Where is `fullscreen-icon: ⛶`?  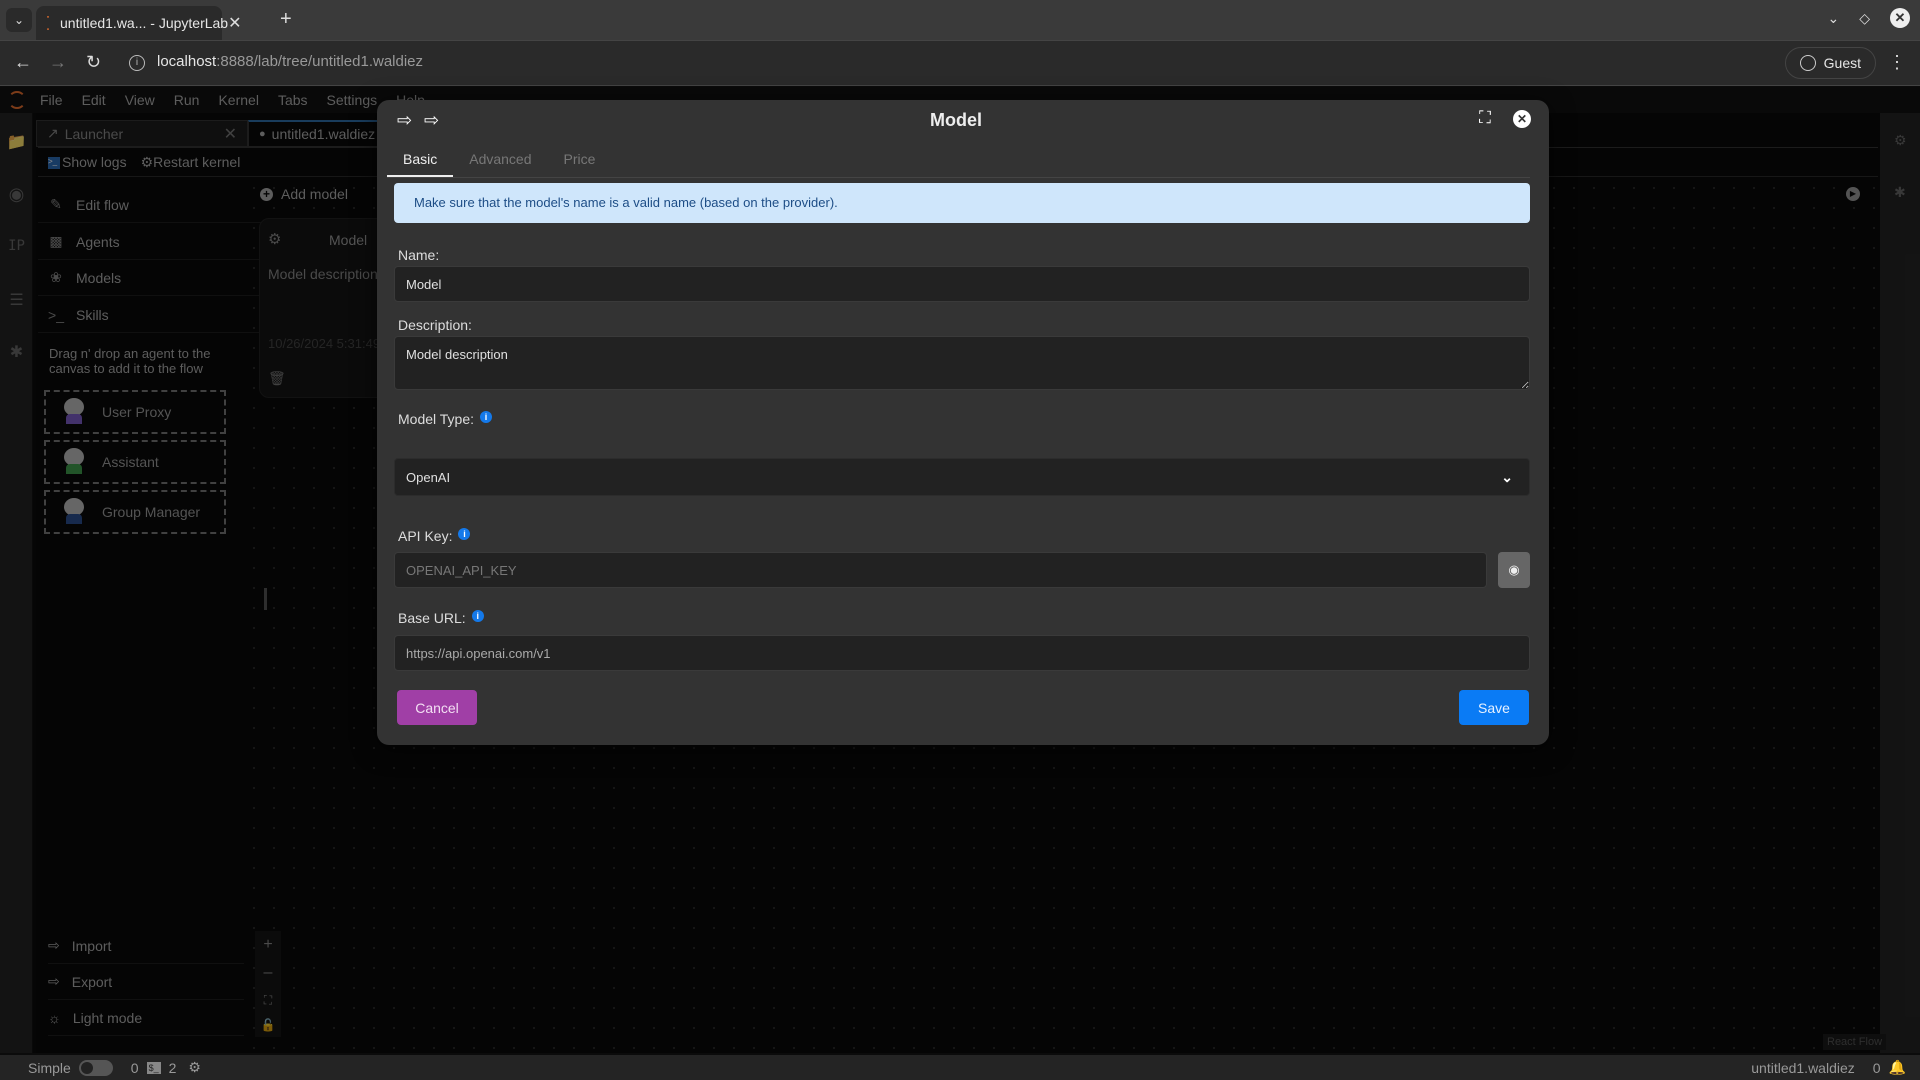
fullscreen-icon: ⛶ is located at coordinates (1485, 118).